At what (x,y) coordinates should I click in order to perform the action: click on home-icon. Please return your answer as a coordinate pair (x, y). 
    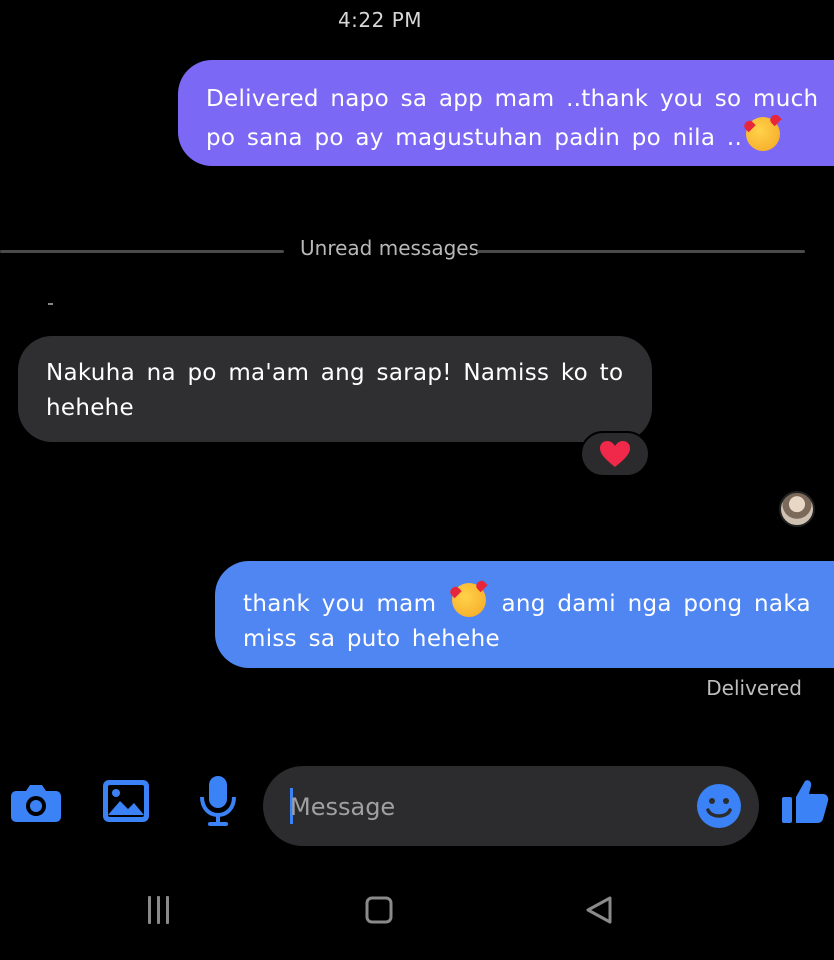
    Looking at the image, I should click on (379, 910).